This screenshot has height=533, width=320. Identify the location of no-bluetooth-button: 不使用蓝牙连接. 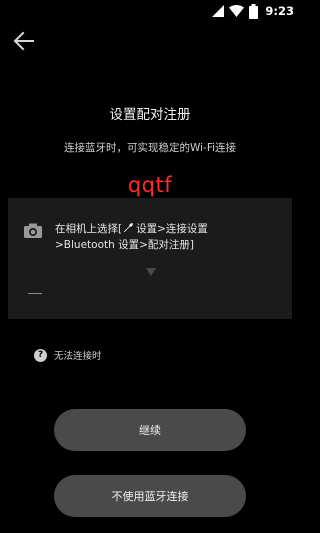
(150, 496).